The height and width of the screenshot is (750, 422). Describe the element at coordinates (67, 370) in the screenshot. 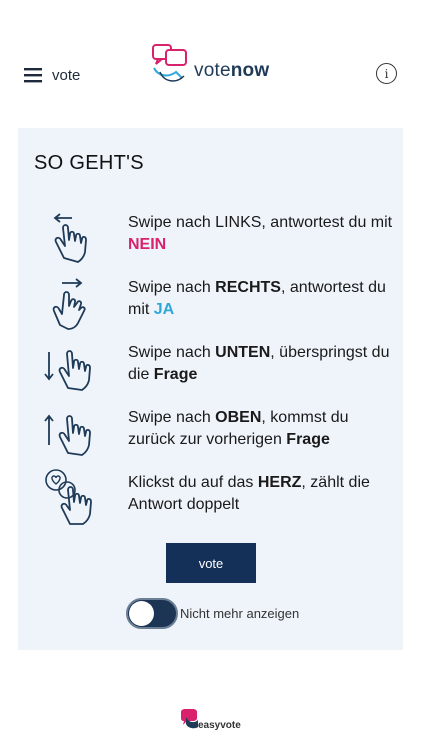

I see `swipe-down-icon` at that location.